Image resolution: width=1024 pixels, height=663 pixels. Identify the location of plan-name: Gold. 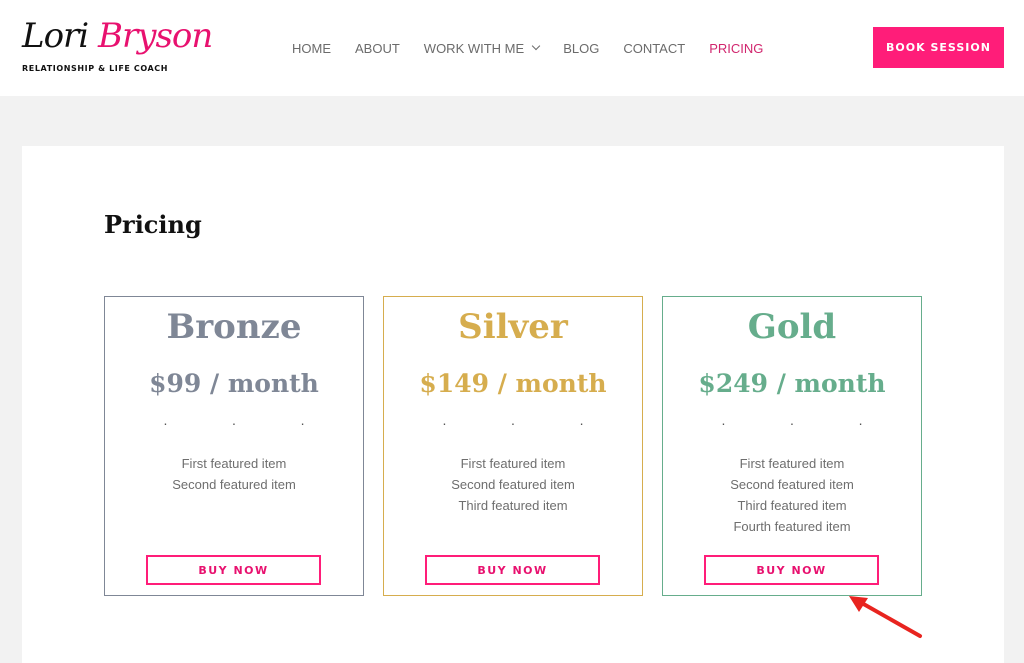
(792, 327).